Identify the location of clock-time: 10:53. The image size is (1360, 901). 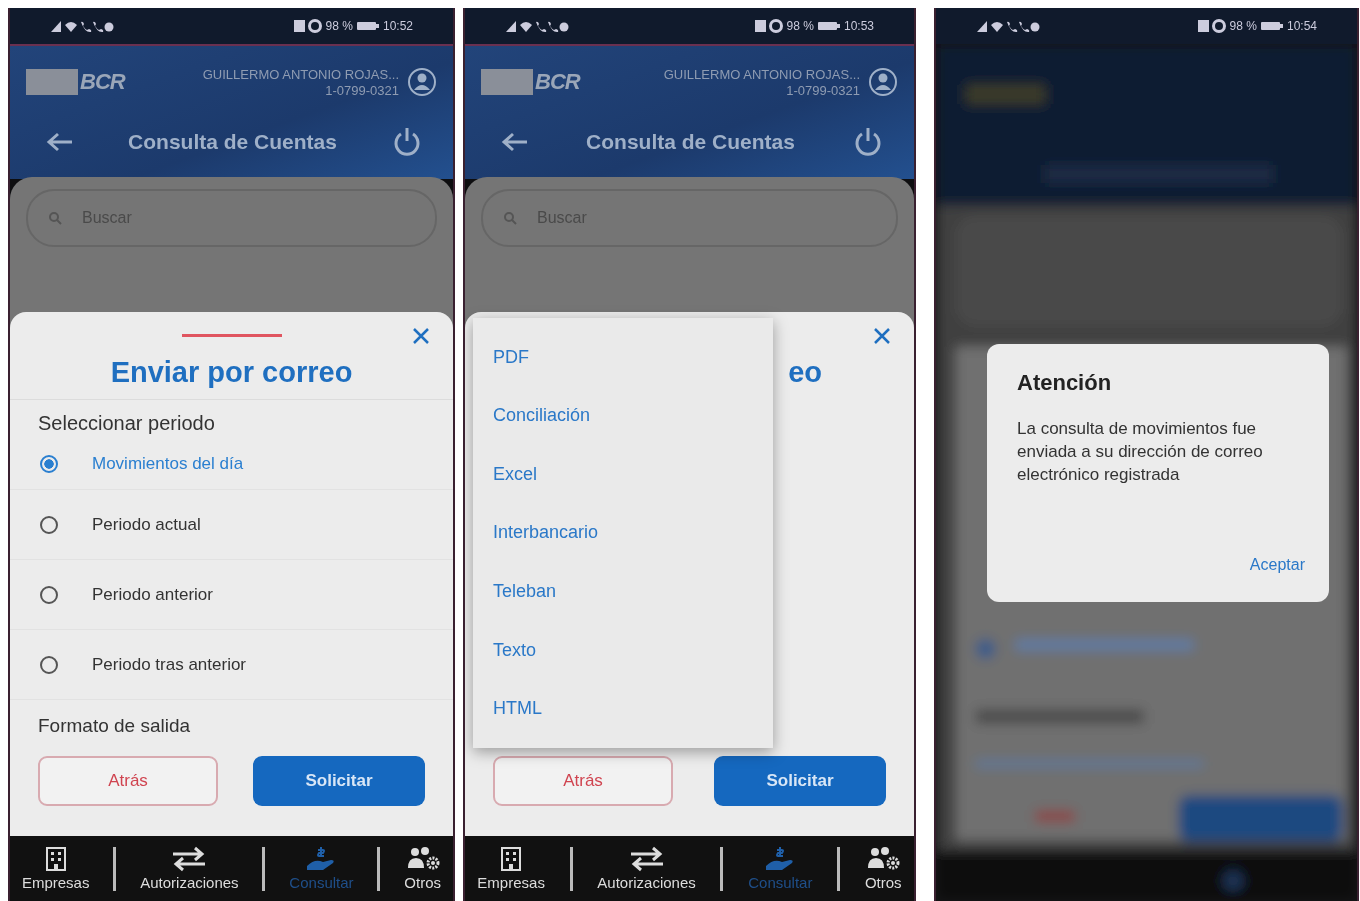
(858, 26).